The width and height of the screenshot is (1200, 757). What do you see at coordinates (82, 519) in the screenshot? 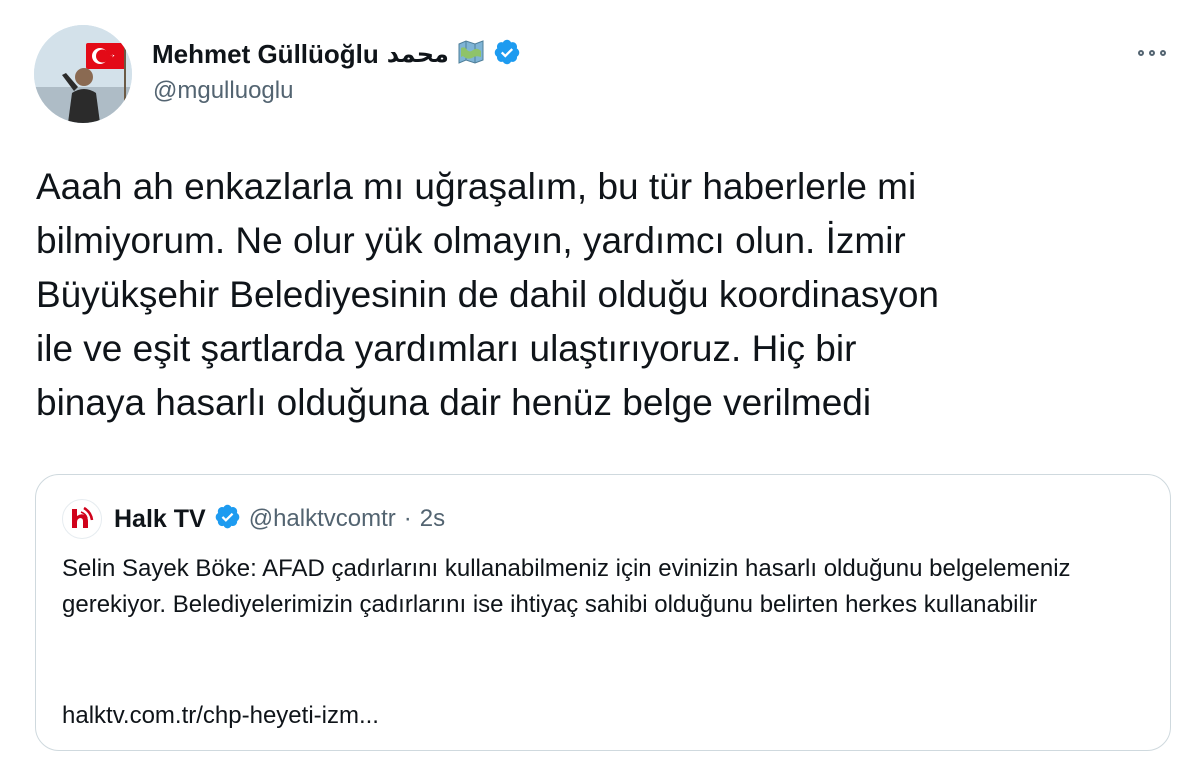
I see `halktv-logo-icon` at bounding box center [82, 519].